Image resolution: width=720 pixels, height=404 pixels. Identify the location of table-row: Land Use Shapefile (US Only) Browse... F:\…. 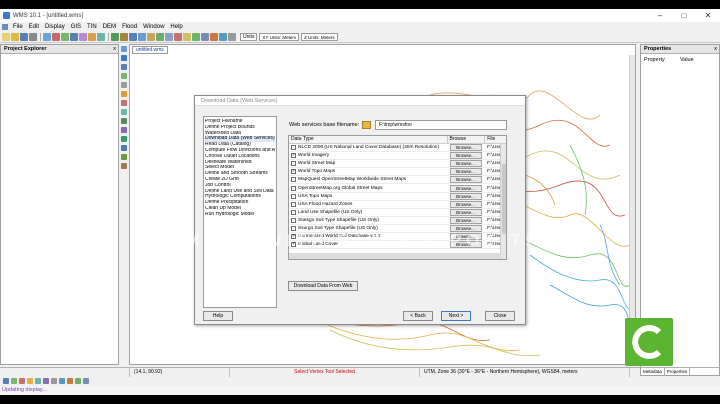
(397, 212).